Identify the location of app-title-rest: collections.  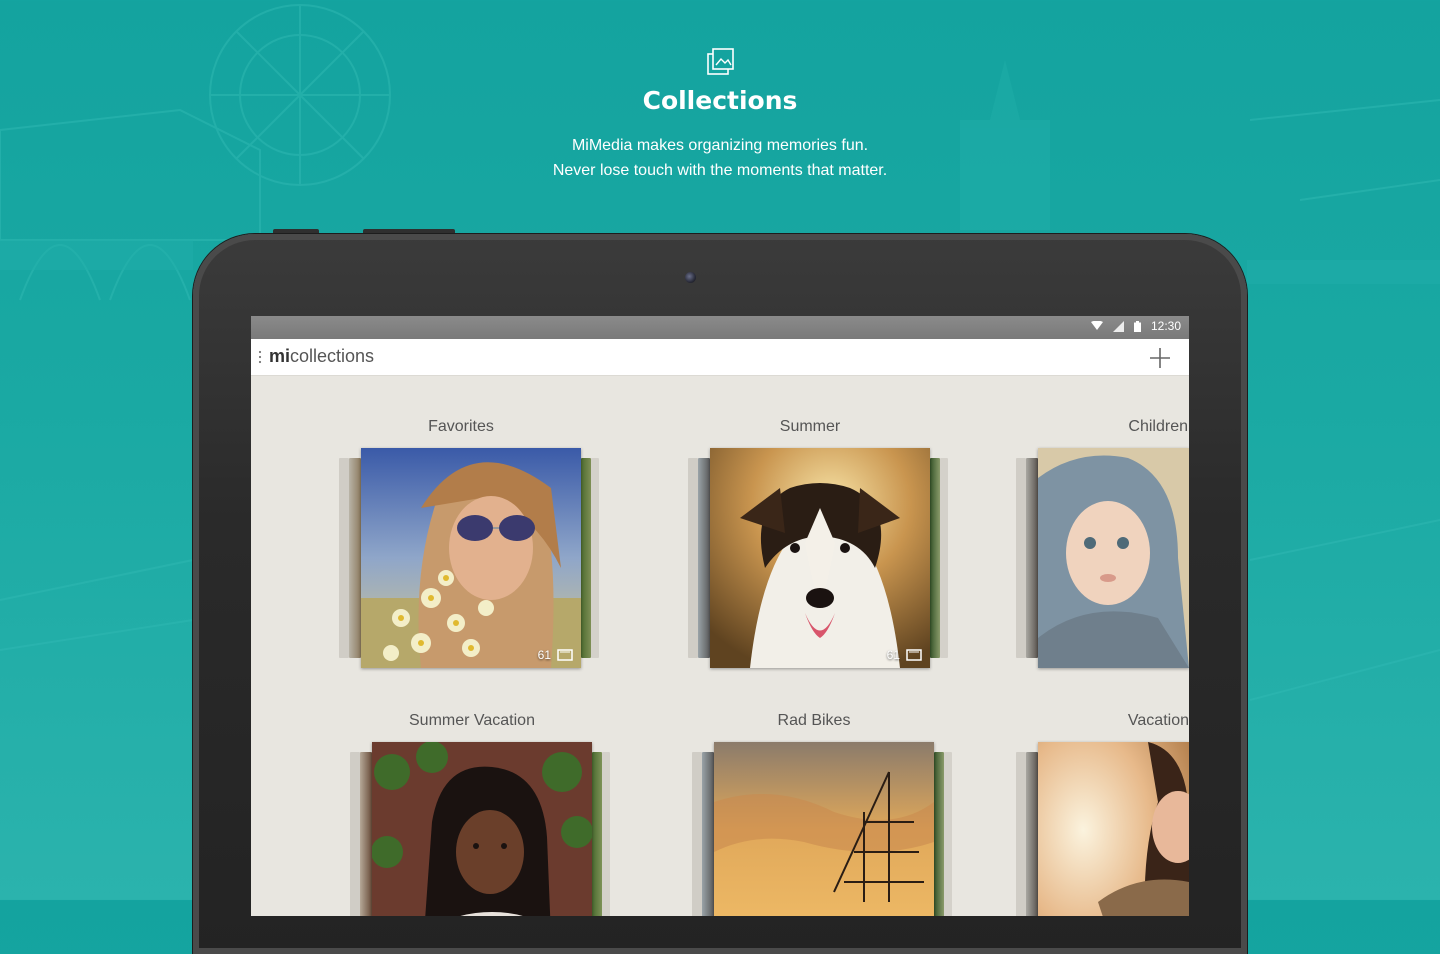
(332, 356).